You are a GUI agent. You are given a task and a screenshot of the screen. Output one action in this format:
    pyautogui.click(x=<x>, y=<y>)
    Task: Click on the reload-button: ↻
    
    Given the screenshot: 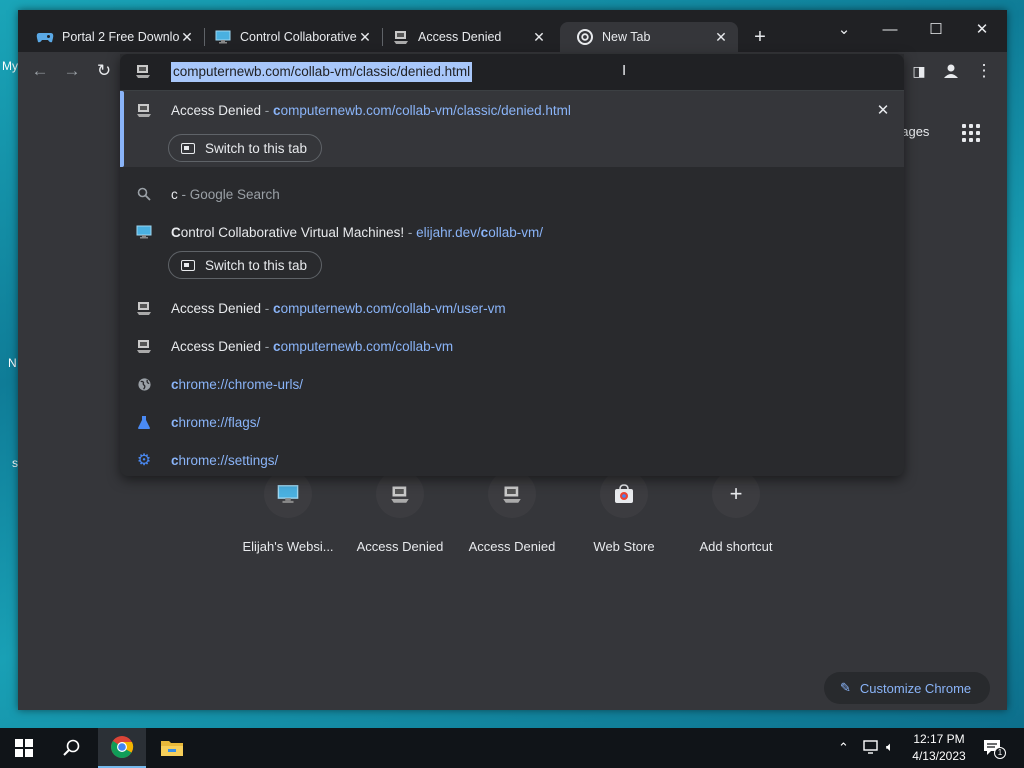 What is the action you would take?
    pyautogui.click(x=104, y=71)
    